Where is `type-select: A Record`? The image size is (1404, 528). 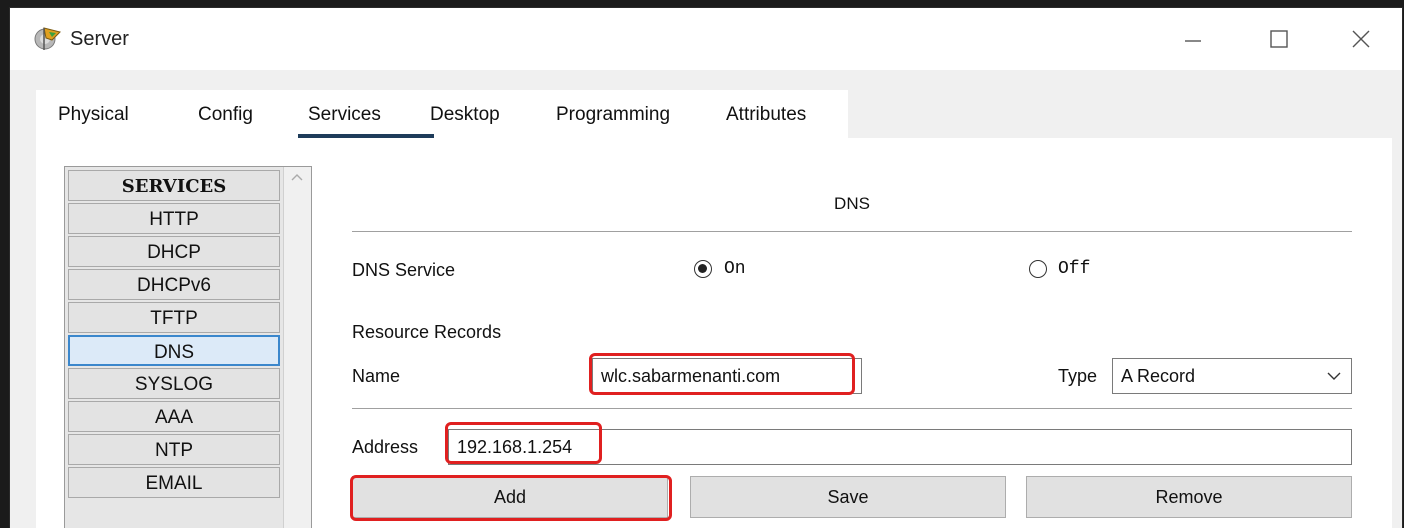
type-select: A Record is located at coordinates (1232, 376).